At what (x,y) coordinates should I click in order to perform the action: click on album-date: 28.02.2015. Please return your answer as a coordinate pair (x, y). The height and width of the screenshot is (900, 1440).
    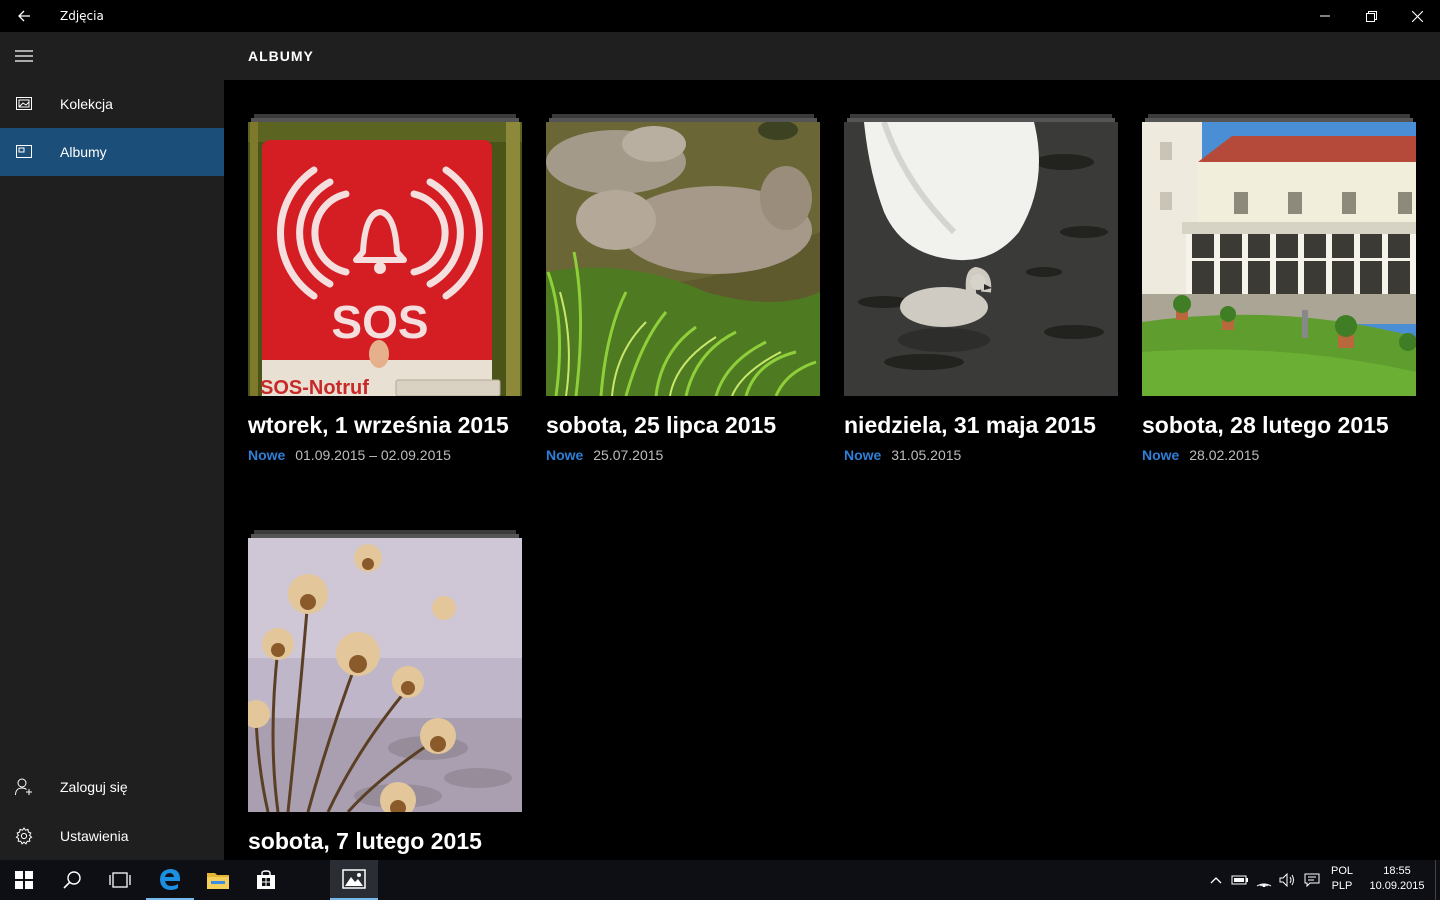
    Looking at the image, I should click on (1224, 455).